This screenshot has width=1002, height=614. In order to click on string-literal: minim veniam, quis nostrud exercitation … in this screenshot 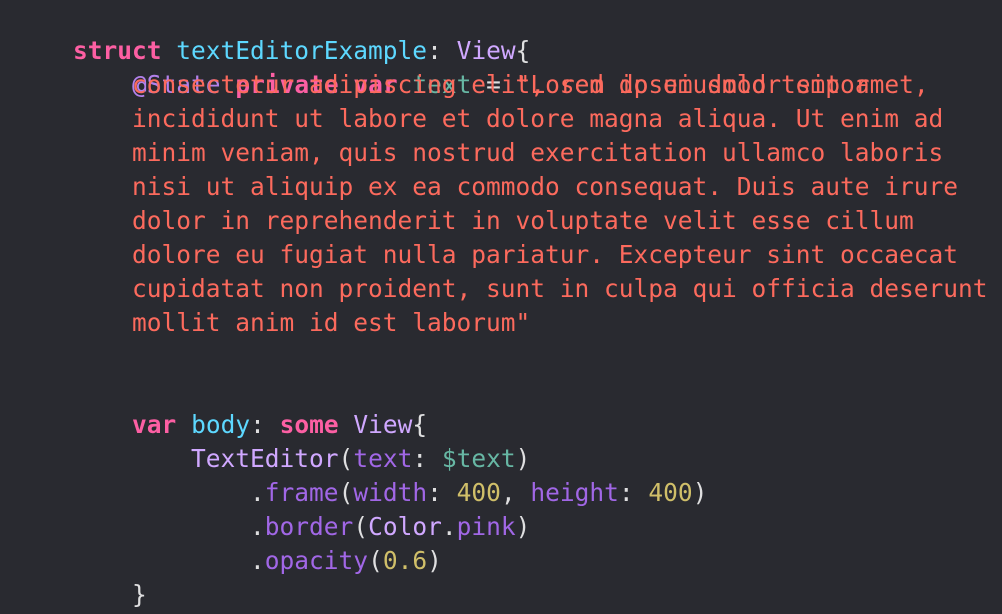, I will do `click(538, 152)`.